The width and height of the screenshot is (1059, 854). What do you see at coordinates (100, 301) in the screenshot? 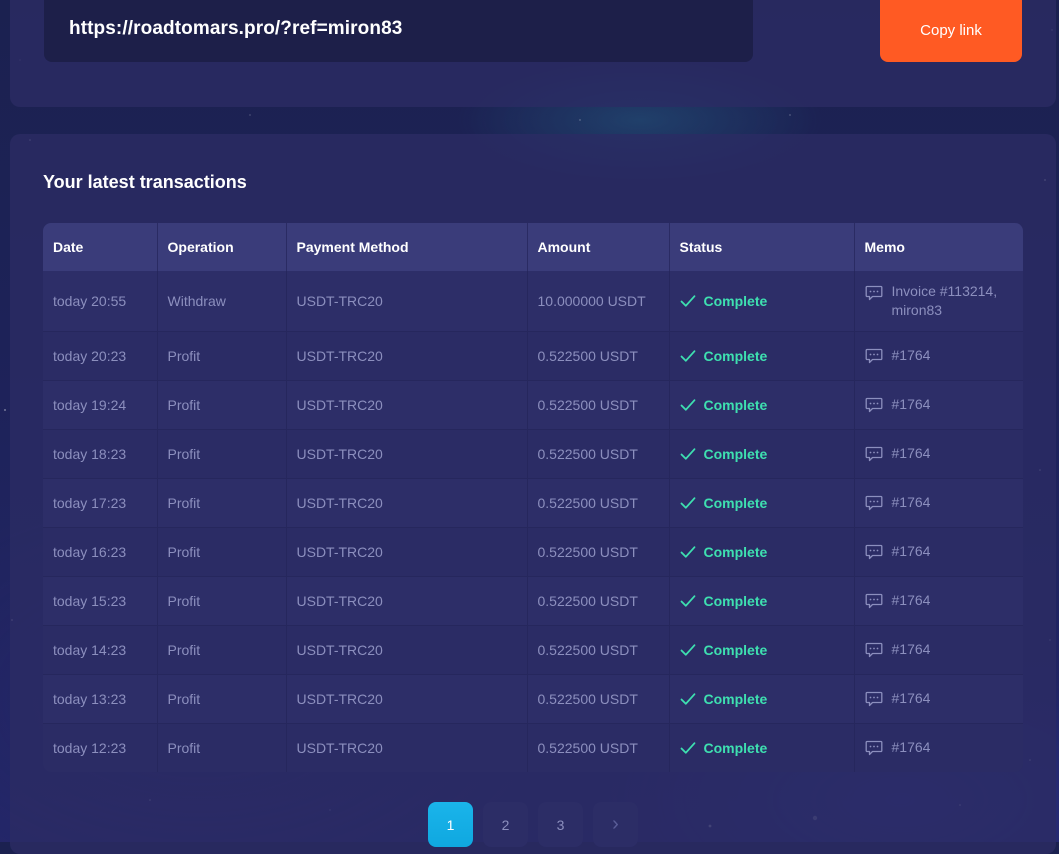
I see `cell-date: today 20:55` at bounding box center [100, 301].